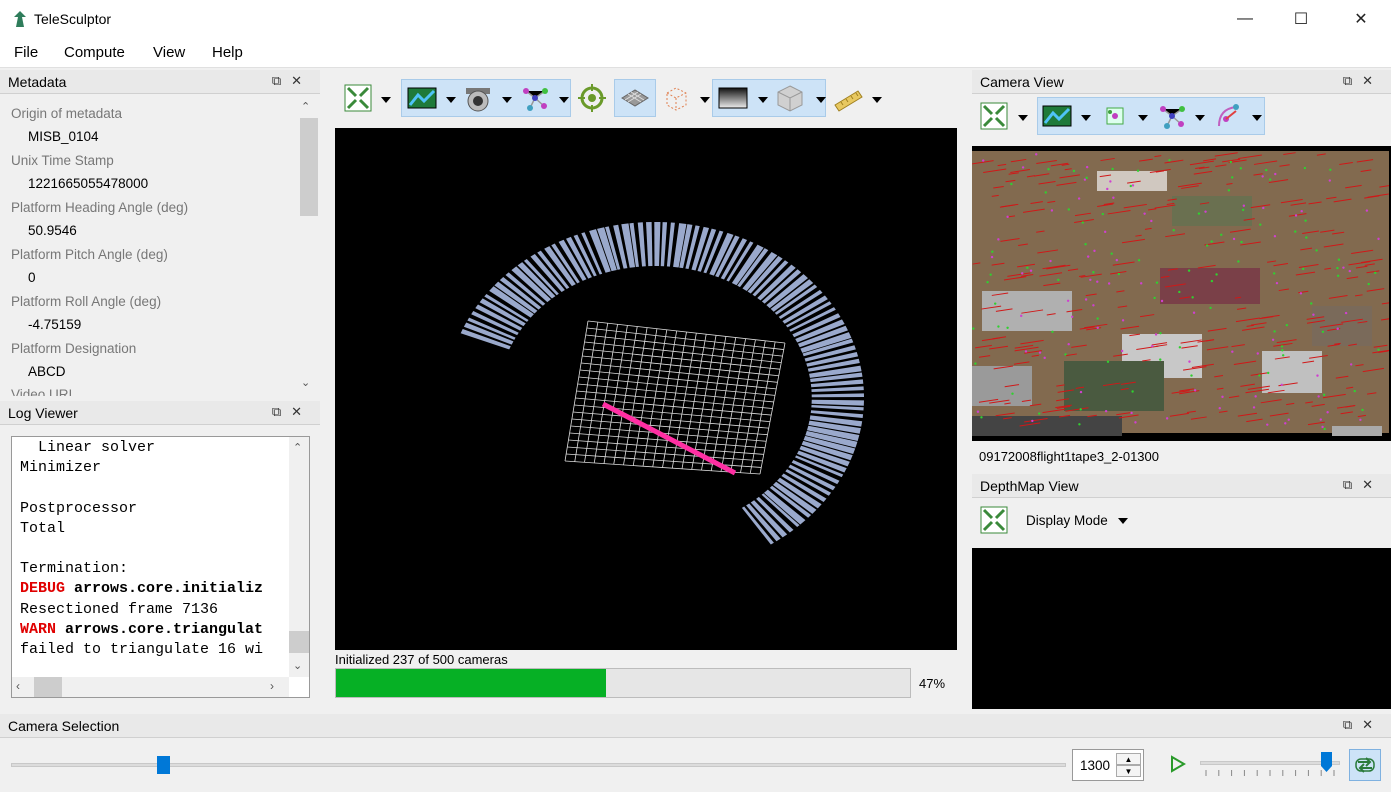  What do you see at coordinates (592, 98) in the screenshot?
I see `ground-control-button` at bounding box center [592, 98].